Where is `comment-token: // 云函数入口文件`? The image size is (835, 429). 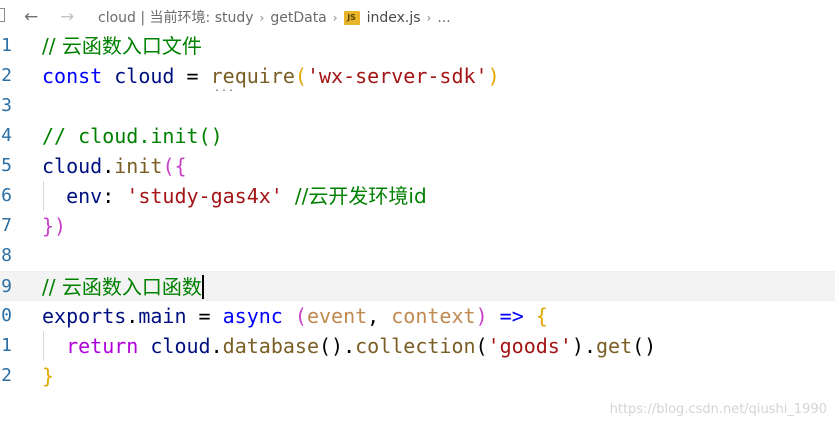
comment-token: // 云函数入口文件 is located at coordinates (122, 46).